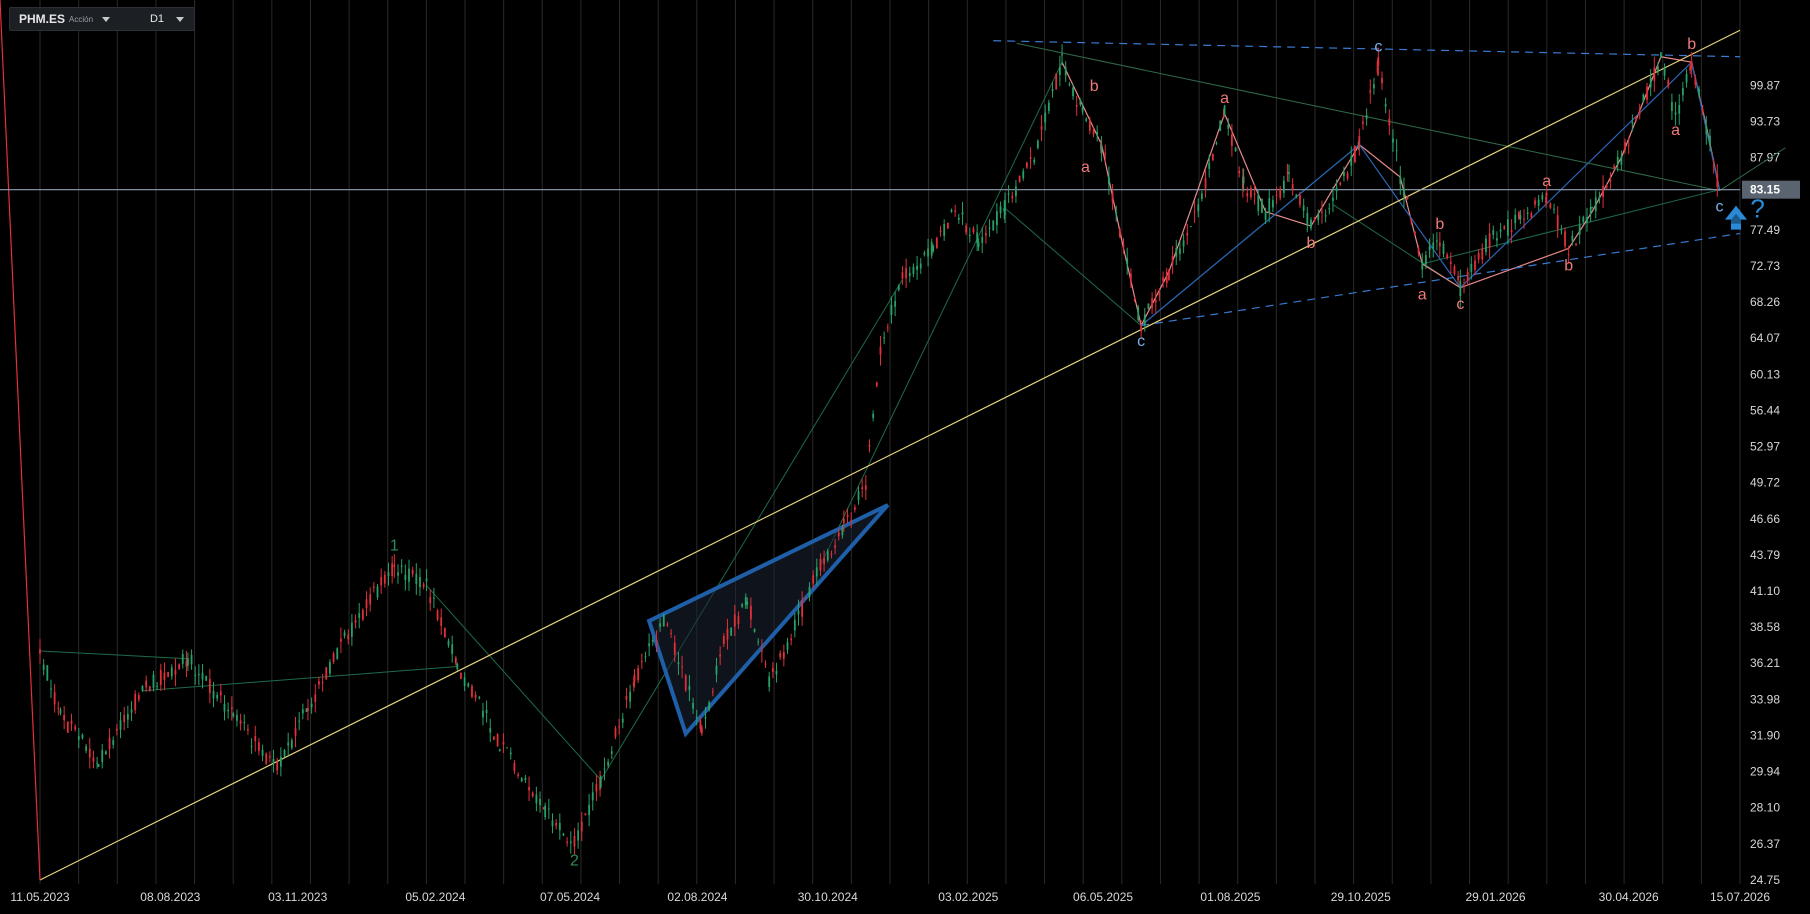  I want to click on wave-label: b, so click(1691, 44).